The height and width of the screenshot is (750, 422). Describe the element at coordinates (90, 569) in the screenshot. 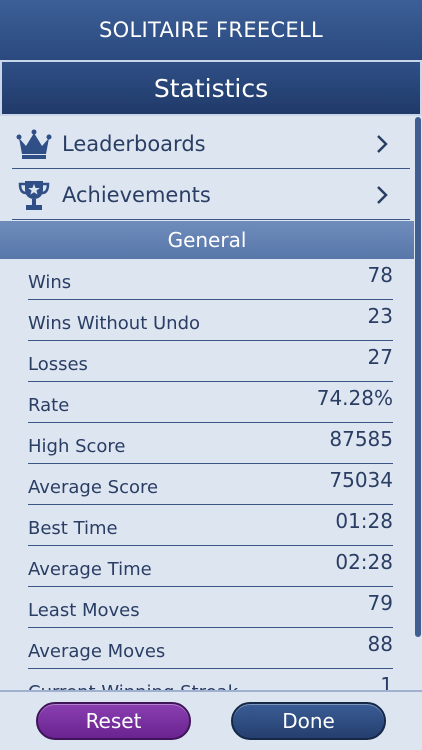

I see `stat-label: Average Time` at that location.